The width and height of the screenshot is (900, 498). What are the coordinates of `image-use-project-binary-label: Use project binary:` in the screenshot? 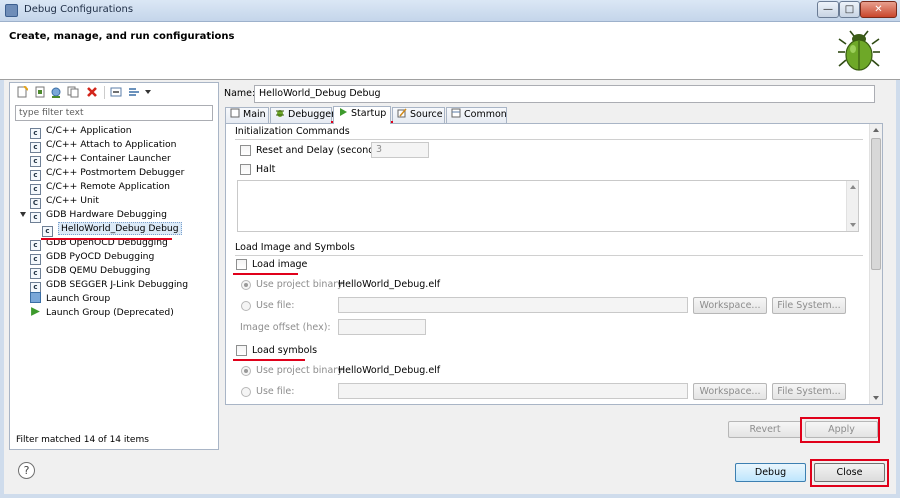 It's located at (301, 284).